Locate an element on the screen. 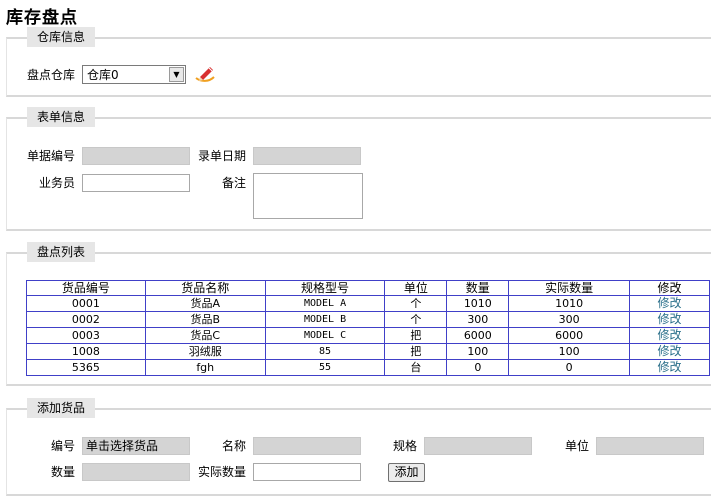  unit-label: 单位 is located at coordinates (577, 446).